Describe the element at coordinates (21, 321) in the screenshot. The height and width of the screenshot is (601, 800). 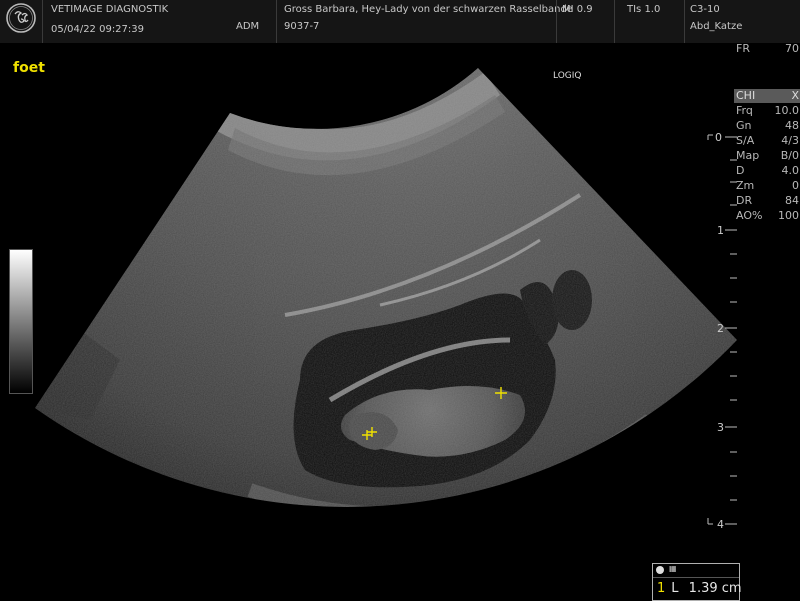
I see `grayscale-bar` at that location.